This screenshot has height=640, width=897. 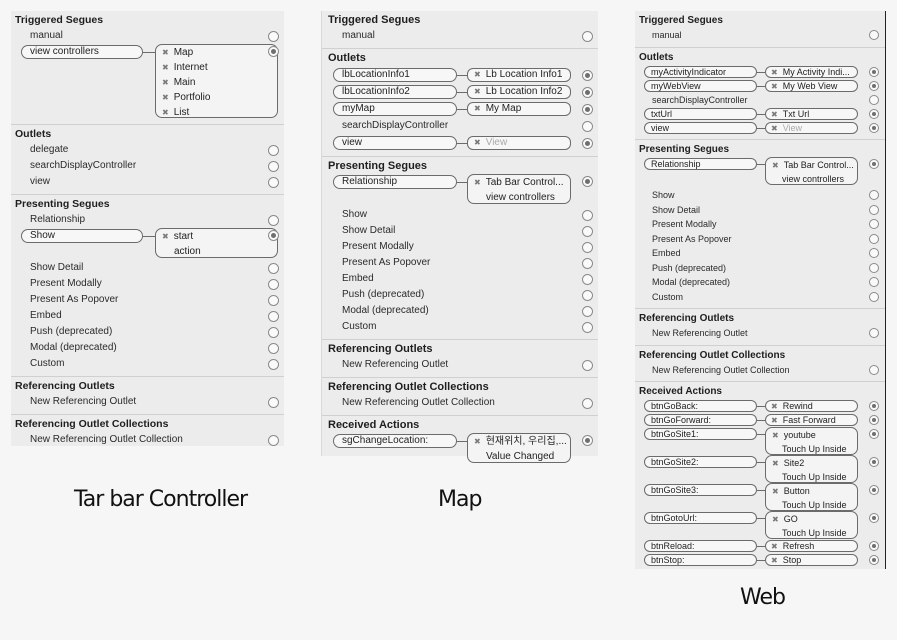 What do you see at coordinates (760, 420) in the screenshot?
I see `action-connection: btnGoForward: ✖ Fast Forward` at bounding box center [760, 420].